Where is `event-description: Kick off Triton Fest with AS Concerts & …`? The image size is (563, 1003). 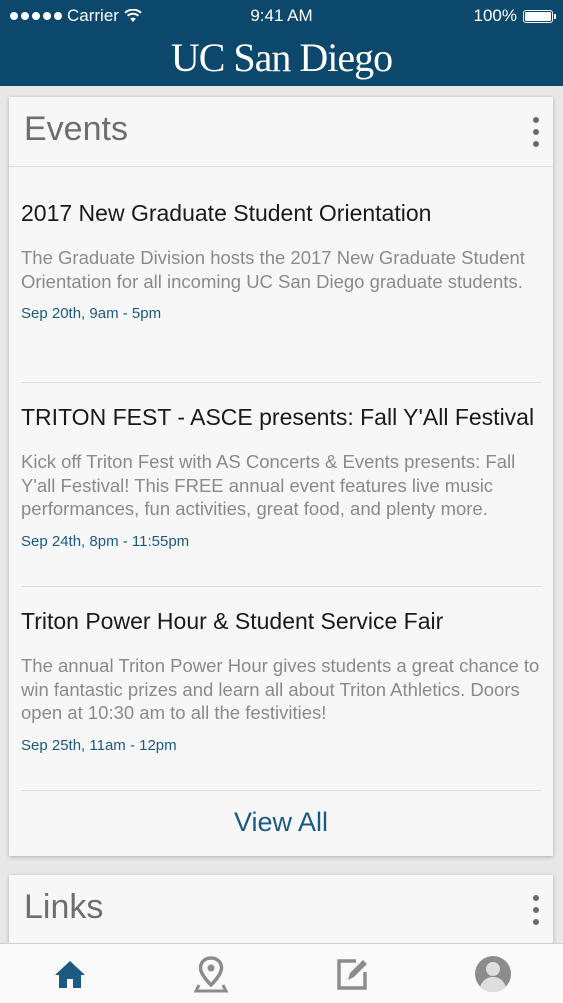
event-description: Kick off Triton Fest with AS Concerts & … is located at coordinates (268, 485).